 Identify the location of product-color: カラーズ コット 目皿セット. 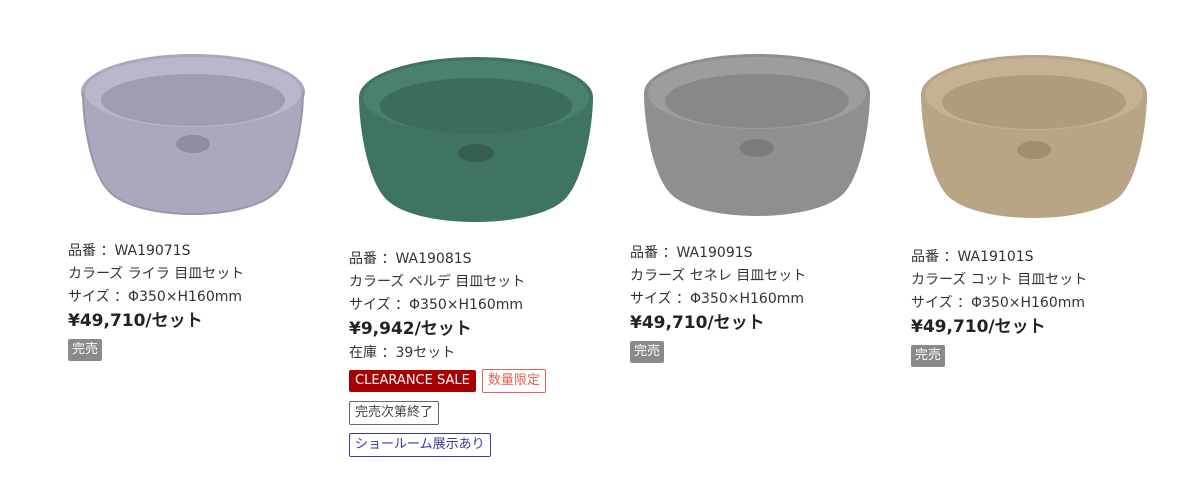
(999, 280).